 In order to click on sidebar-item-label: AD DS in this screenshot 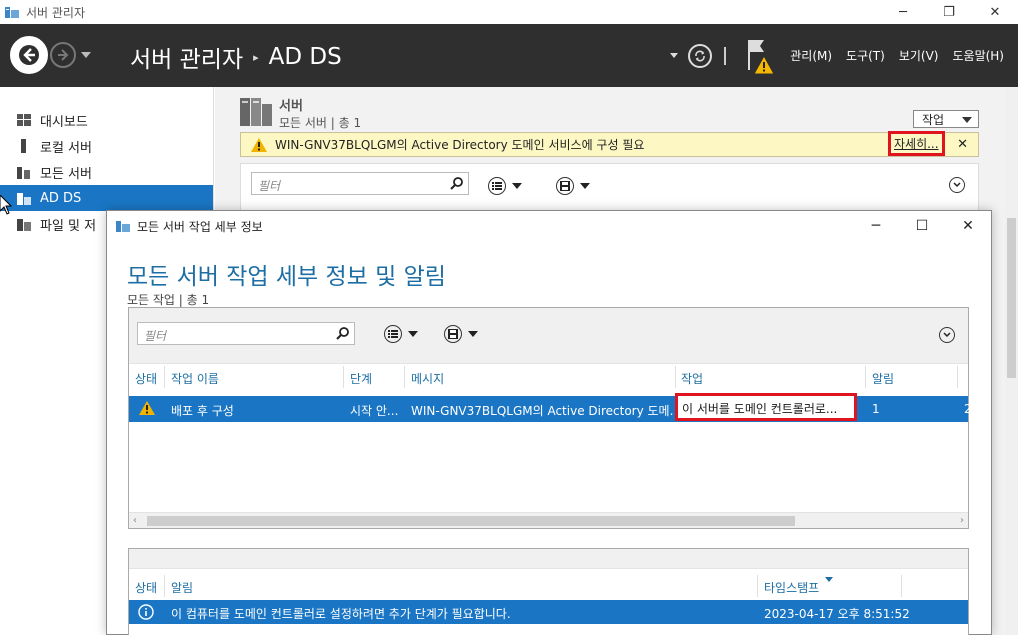, I will do `click(61, 198)`.